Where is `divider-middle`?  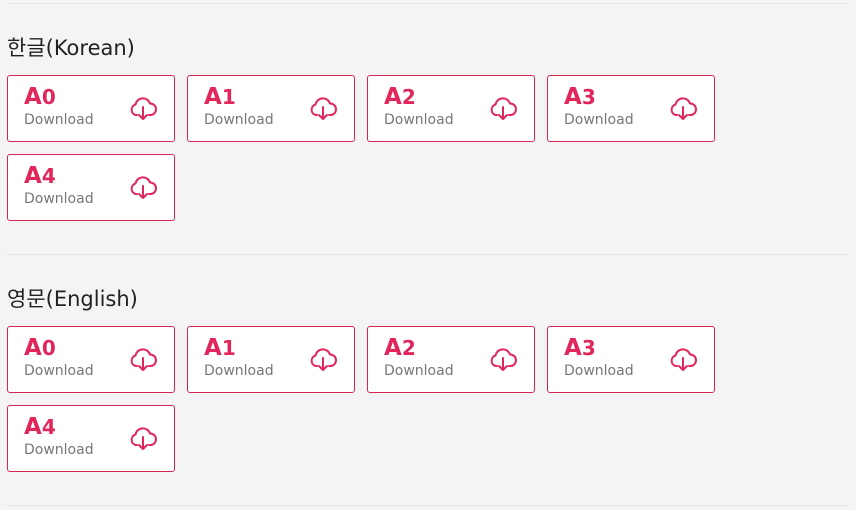 divider-middle is located at coordinates (427, 254).